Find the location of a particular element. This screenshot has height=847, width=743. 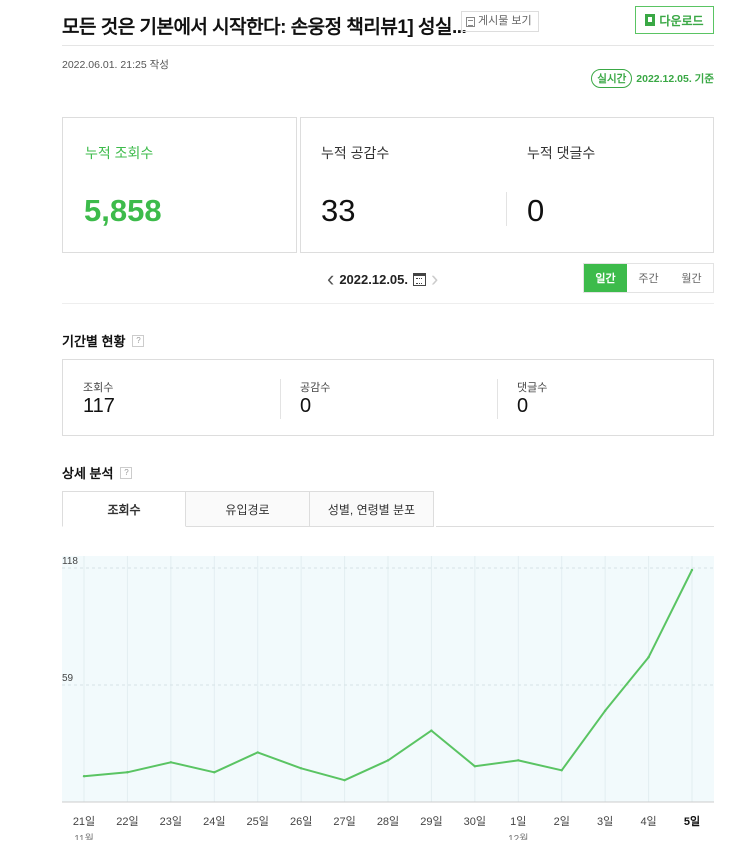

view-post-label: 게시물 보기 is located at coordinates (505, 21).